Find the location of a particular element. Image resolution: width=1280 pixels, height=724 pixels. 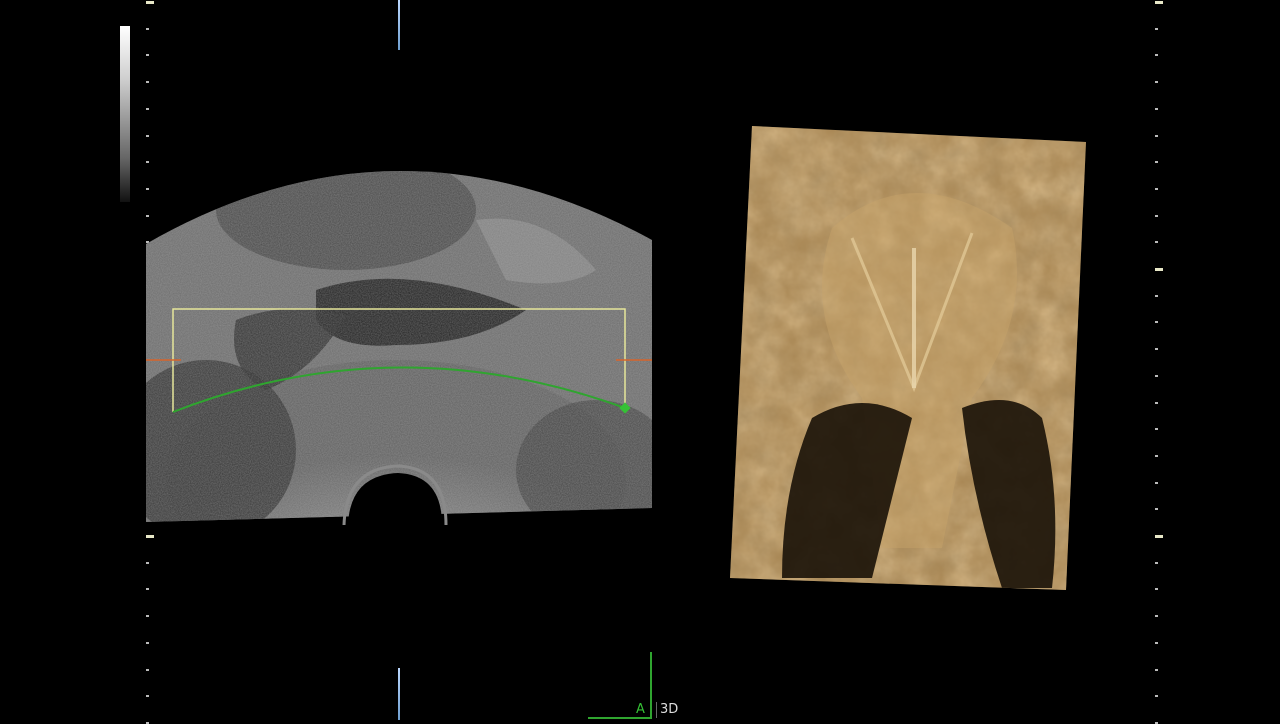

active-view-underline is located at coordinates (620, 718).